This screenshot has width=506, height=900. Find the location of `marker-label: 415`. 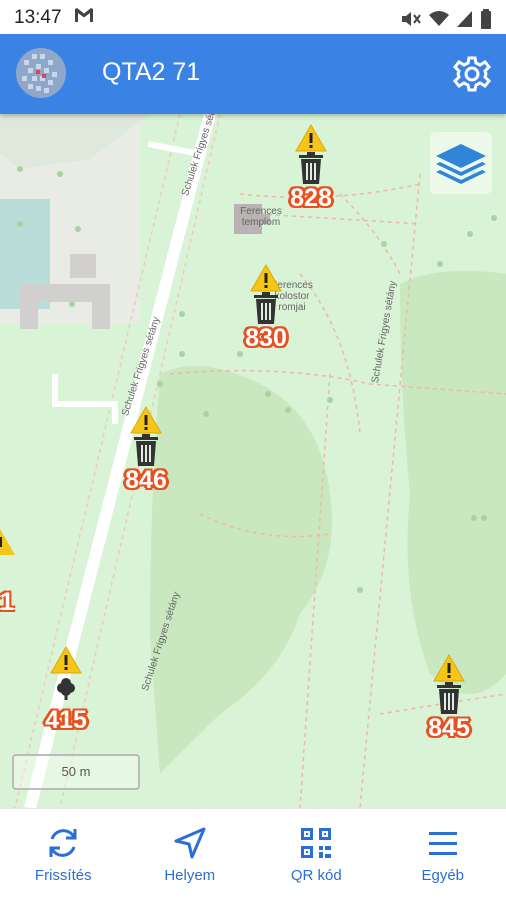

marker-label: 415 is located at coordinates (66, 720).